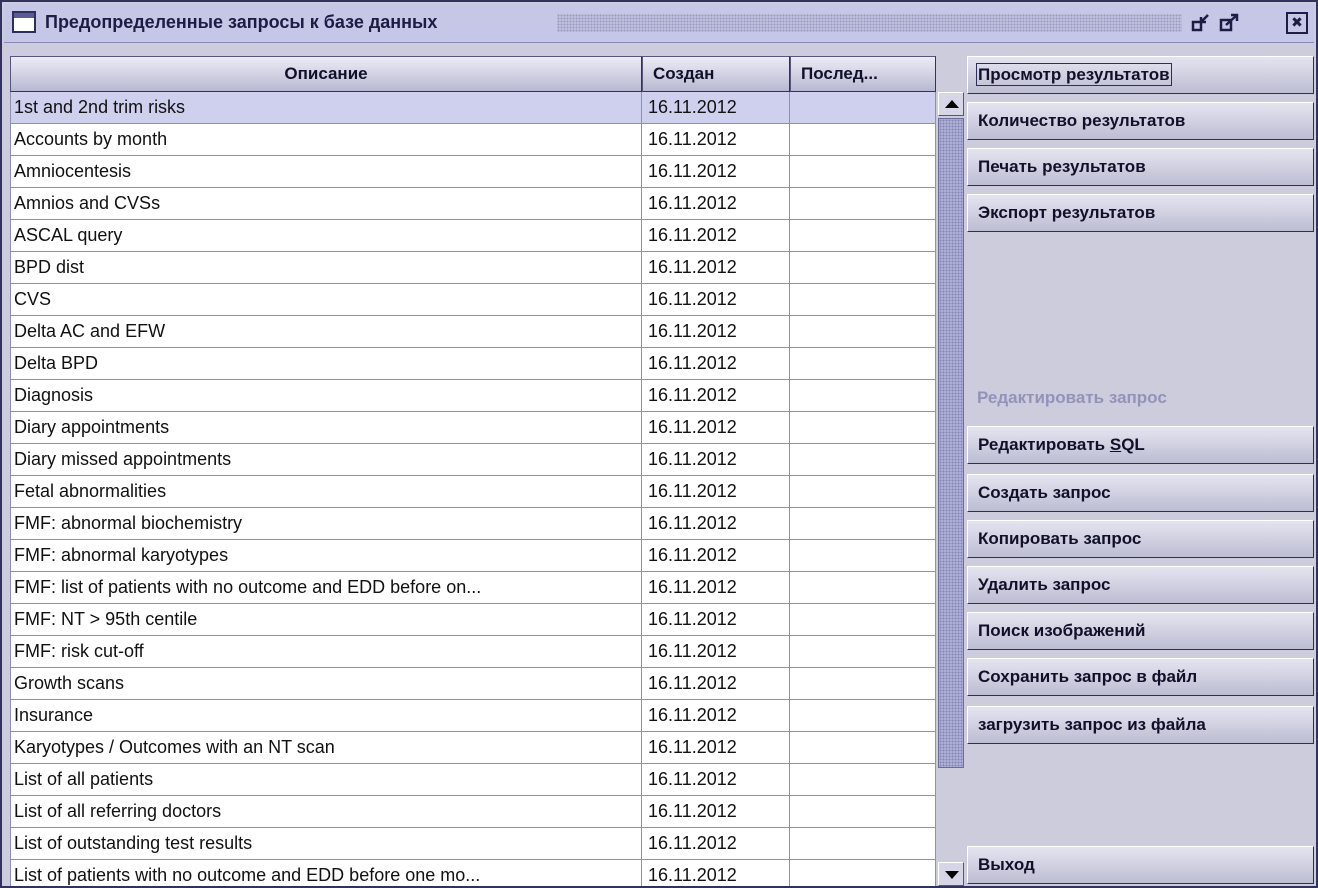 This screenshot has height=888, width=1318. Describe the element at coordinates (473, 780) in the screenshot. I see `table-row: List of all patients 16.11.2012` at that location.